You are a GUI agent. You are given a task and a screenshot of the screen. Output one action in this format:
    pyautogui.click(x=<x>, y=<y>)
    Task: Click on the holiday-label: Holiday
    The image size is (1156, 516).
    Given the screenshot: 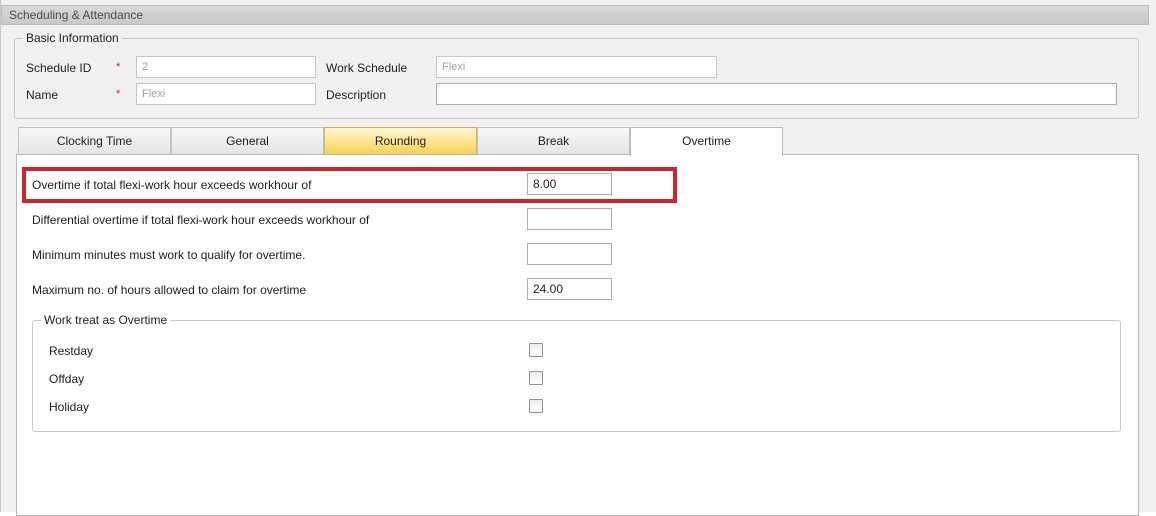 What is the action you would take?
    pyautogui.click(x=69, y=407)
    